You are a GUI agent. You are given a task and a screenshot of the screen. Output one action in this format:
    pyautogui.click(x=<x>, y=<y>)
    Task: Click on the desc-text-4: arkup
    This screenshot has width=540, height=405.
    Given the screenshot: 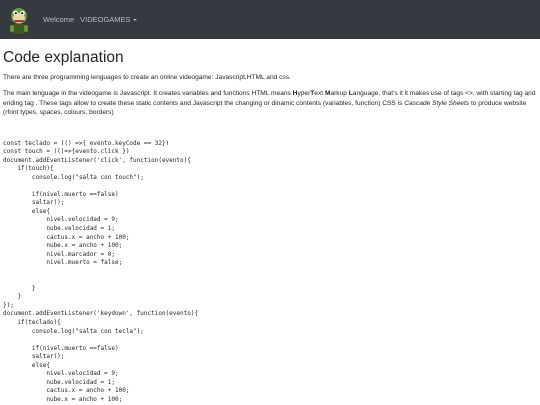 What is the action you would take?
    pyautogui.click(x=339, y=93)
    